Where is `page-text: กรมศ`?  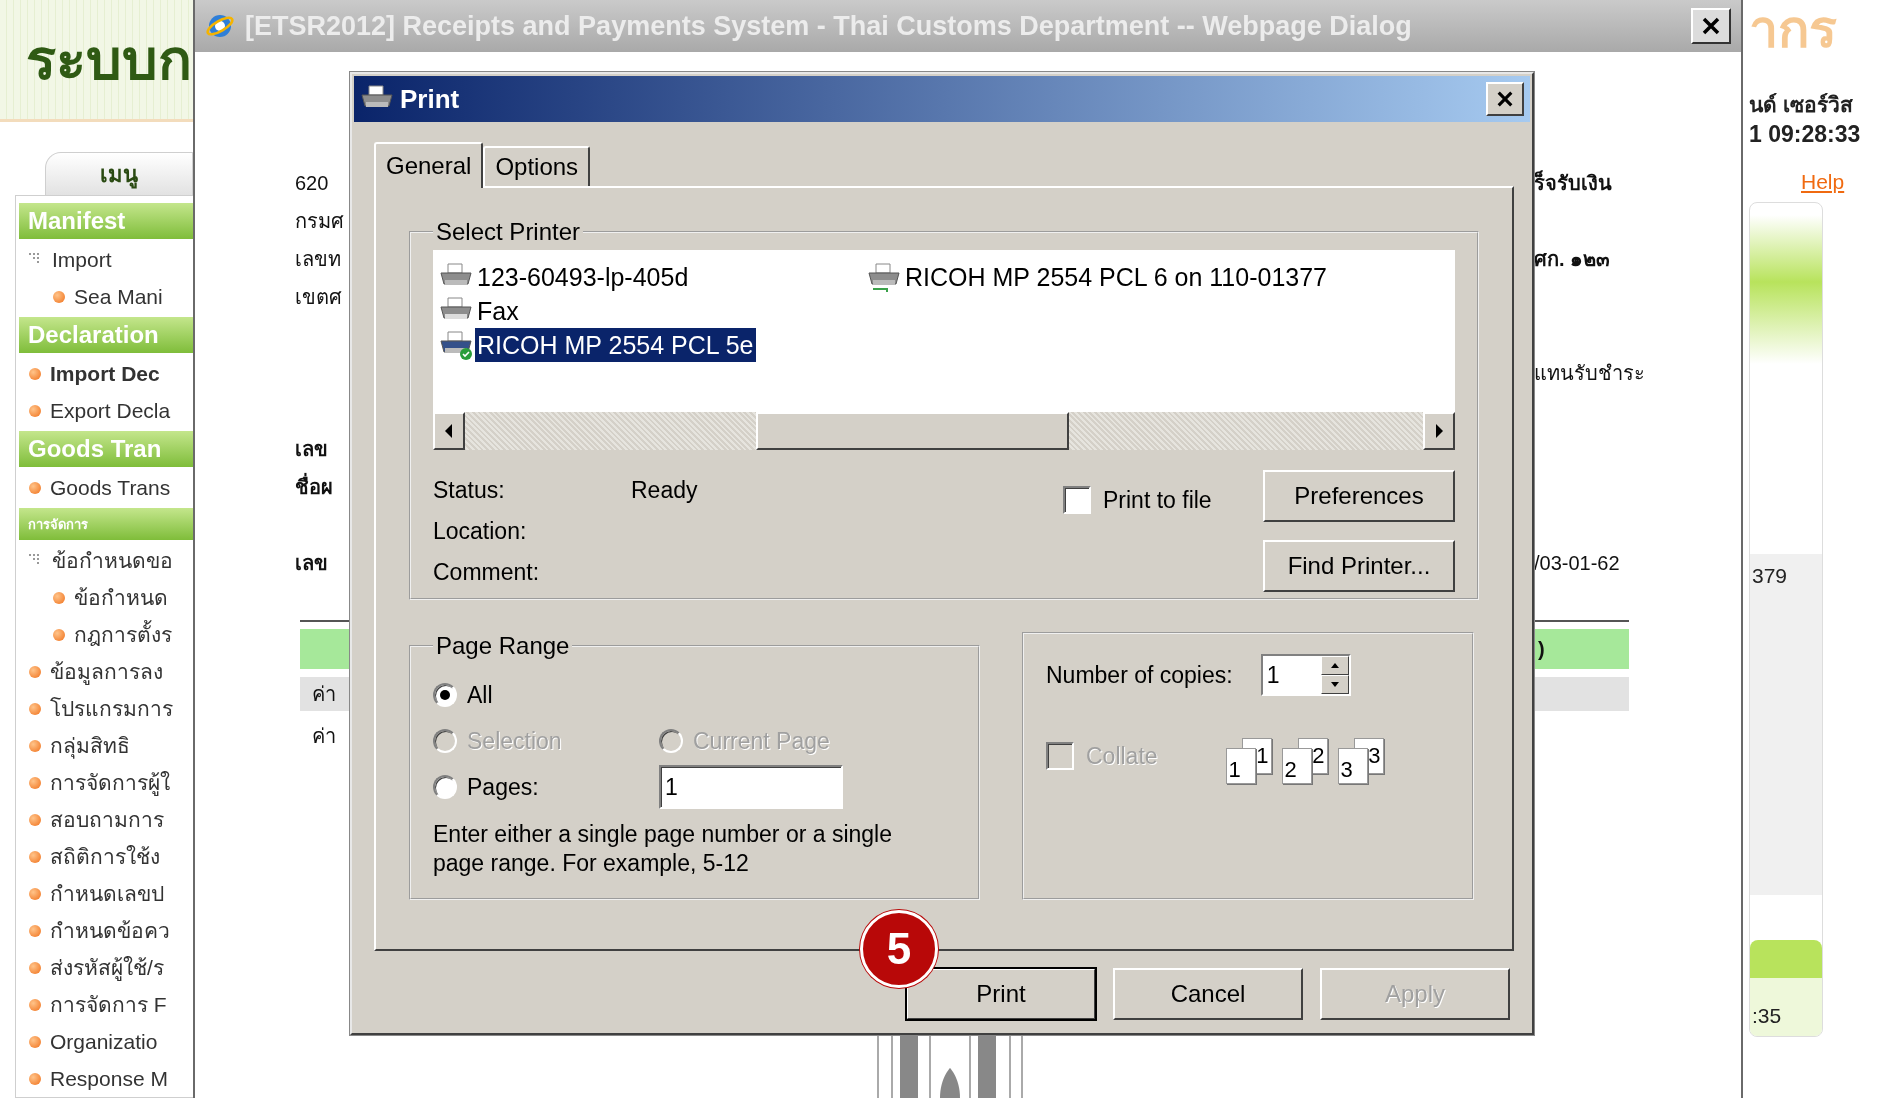 page-text: กรมศ is located at coordinates (319, 221).